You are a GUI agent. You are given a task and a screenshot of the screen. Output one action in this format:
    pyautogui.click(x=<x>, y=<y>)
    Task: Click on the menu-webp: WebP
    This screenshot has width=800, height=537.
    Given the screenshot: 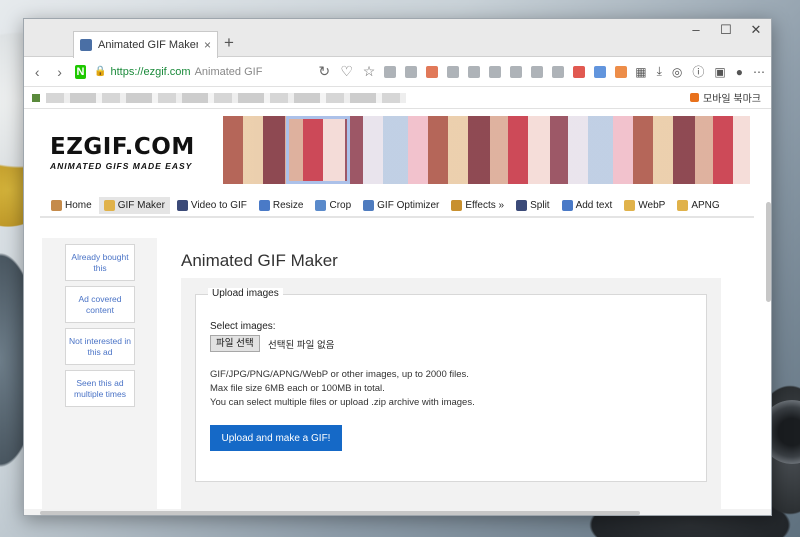 What is the action you would take?
    pyautogui.click(x=644, y=205)
    